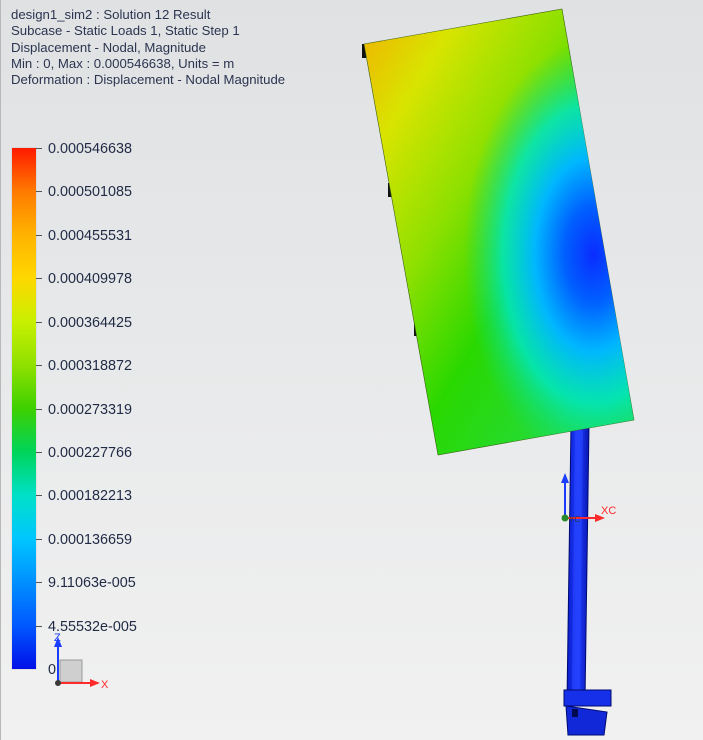 This screenshot has height=740, width=703. Describe the element at coordinates (58, 683) in the screenshot. I see `origin-dot-icon` at that location.